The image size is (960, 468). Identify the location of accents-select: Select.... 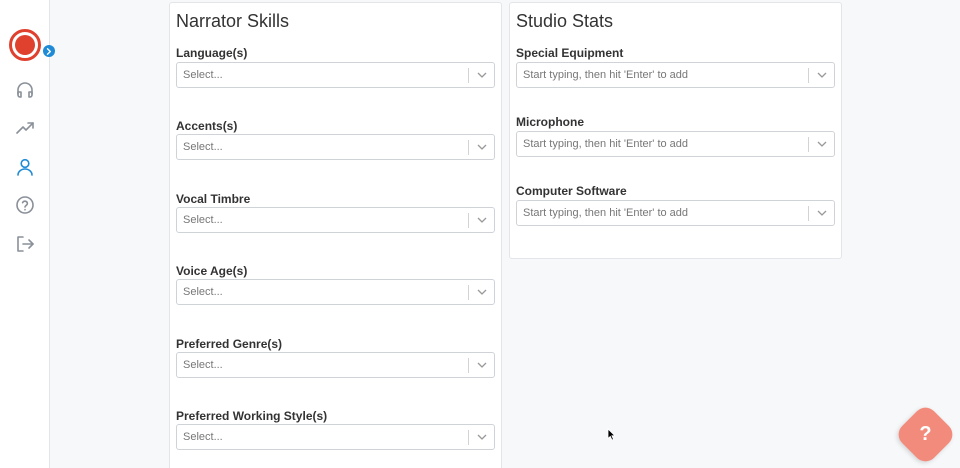
(335, 147).